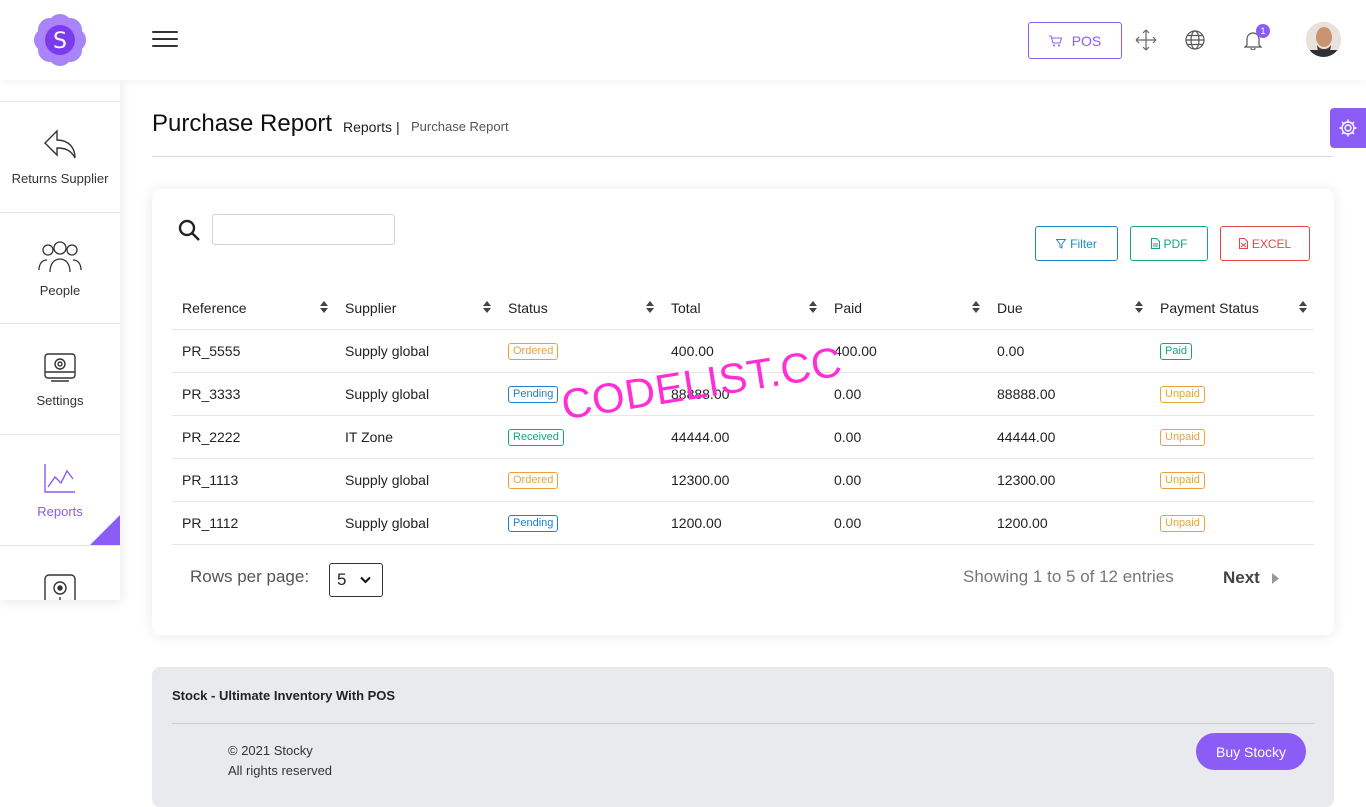 This screenshot has height=807, width=1366. Describe the element at coordinates (579, 480) in the screenshot. I see `status-cell: Ordered` at that location.